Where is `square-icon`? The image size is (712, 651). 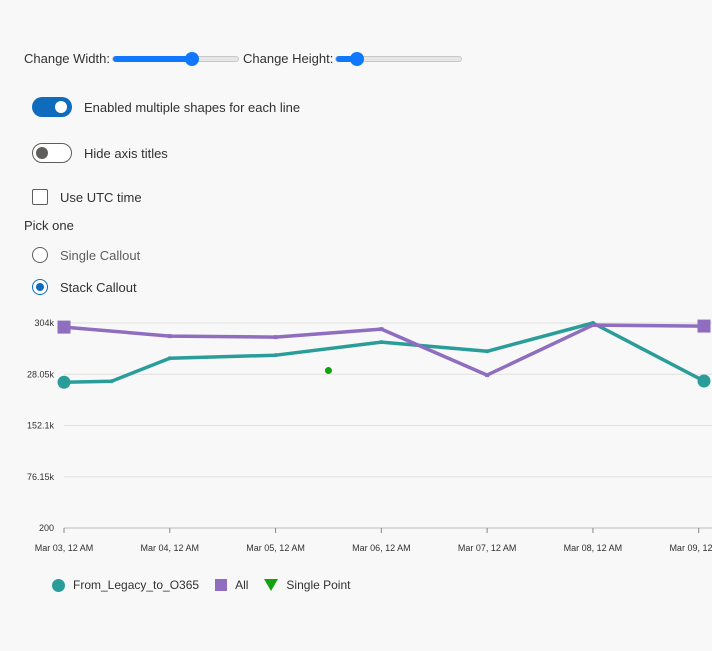 square-icon is located at coordinates (221, 585).